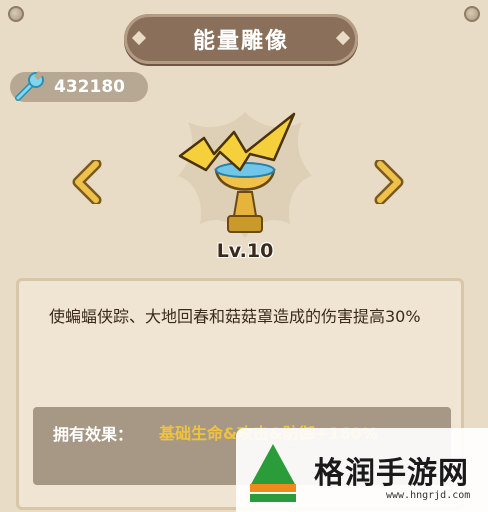 The height and width of the screenshot is (512, 488). I want to click on page-title: 能量雕像, so click(240, 41).